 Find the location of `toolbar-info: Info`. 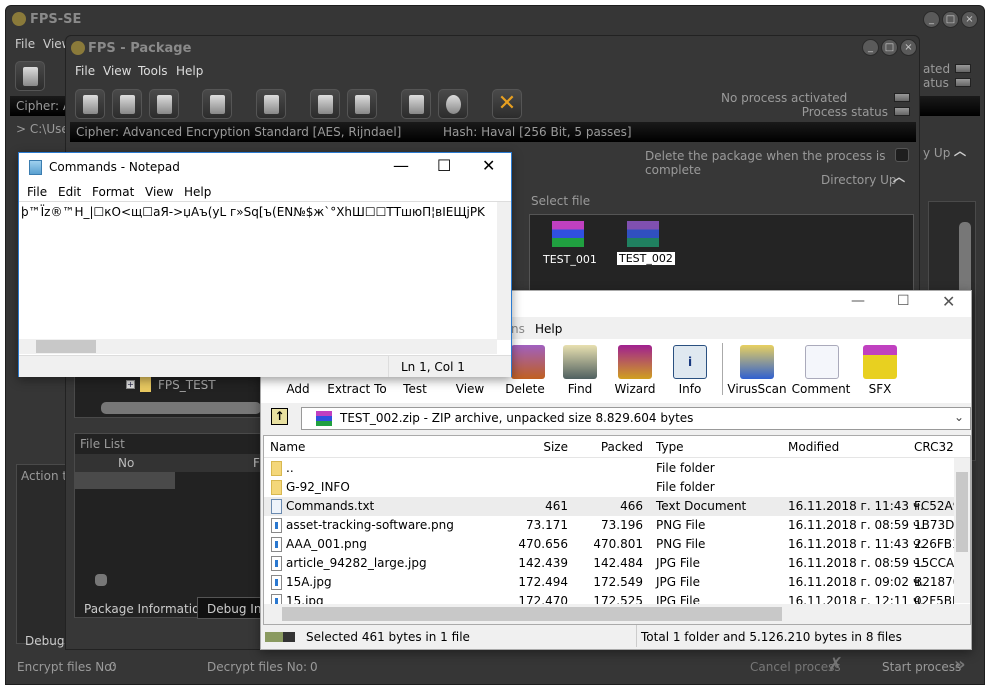

toolbar-info: Info is located at coordinates (690, 389).